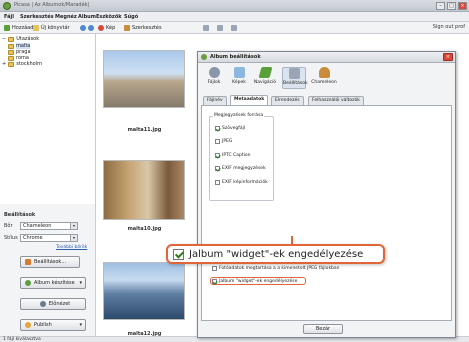 The width and height of the screenshot is (469, 342). I want to click on magnifier-icon, so click(42, 304).